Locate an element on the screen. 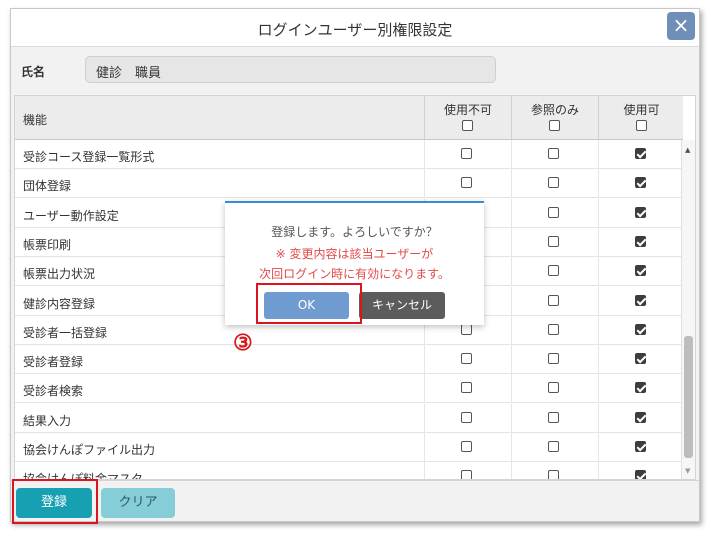 The height and width of the screenshot is (534, 709). dialog-title: ログインユーザー別権限設定 is located at coordinates (355, 30).